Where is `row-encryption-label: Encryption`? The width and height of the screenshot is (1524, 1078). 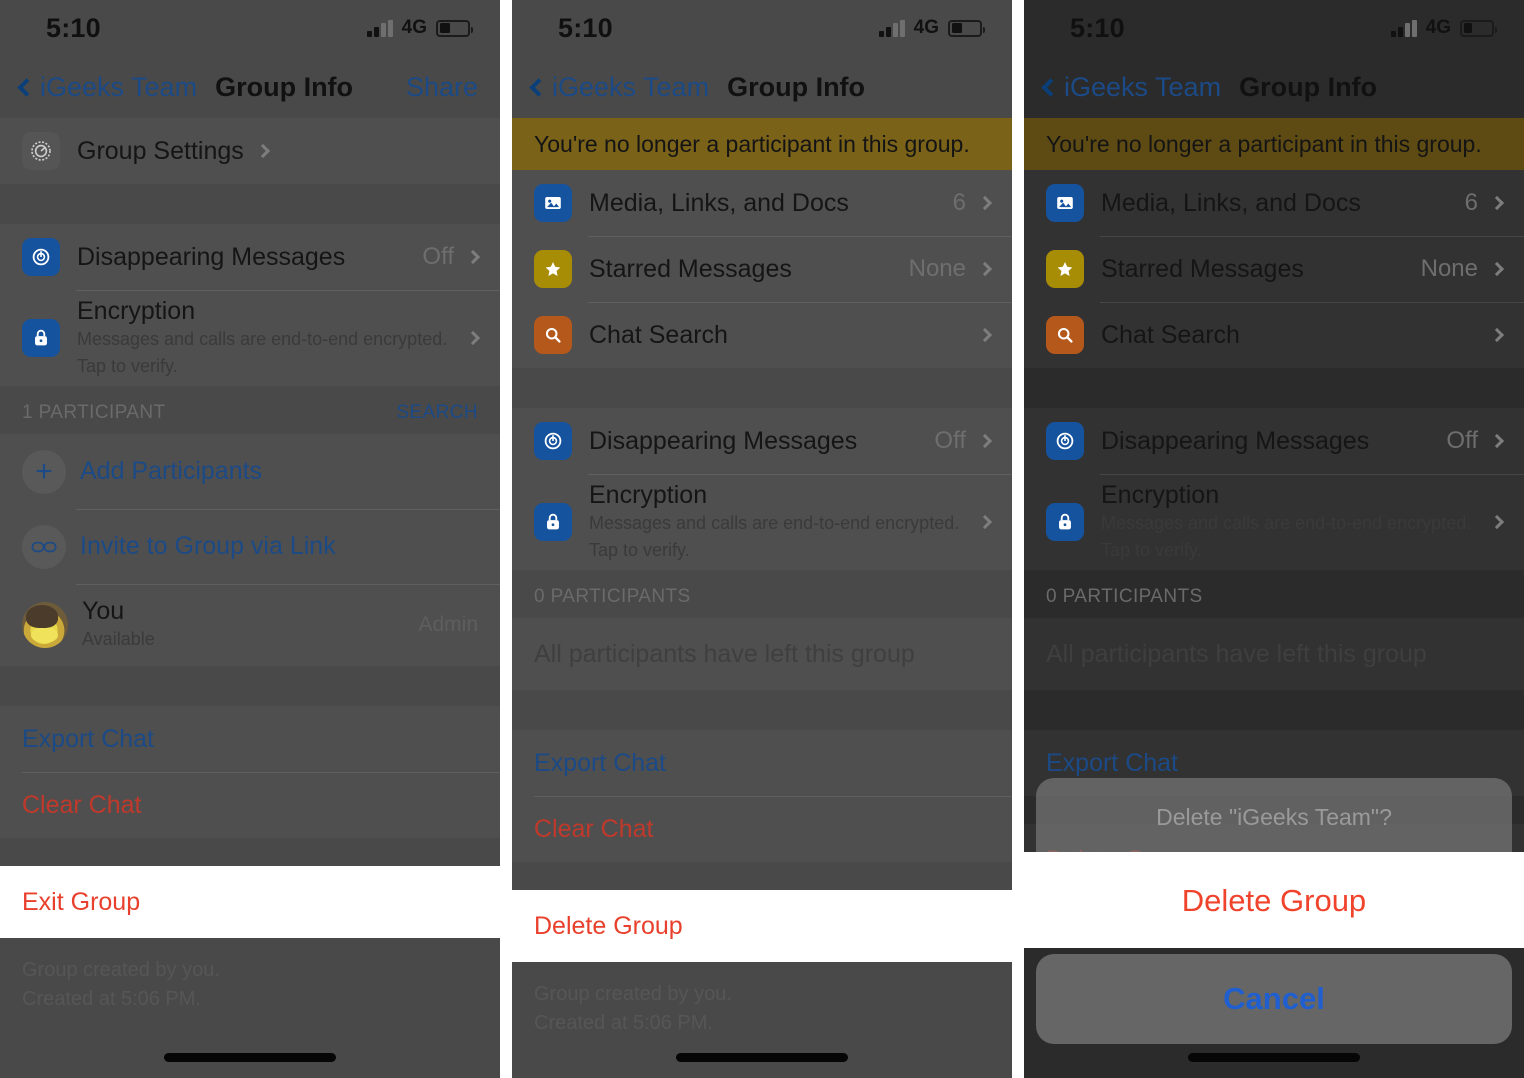 row-encryption-label: Encryption is located at coordinates (136, 311).